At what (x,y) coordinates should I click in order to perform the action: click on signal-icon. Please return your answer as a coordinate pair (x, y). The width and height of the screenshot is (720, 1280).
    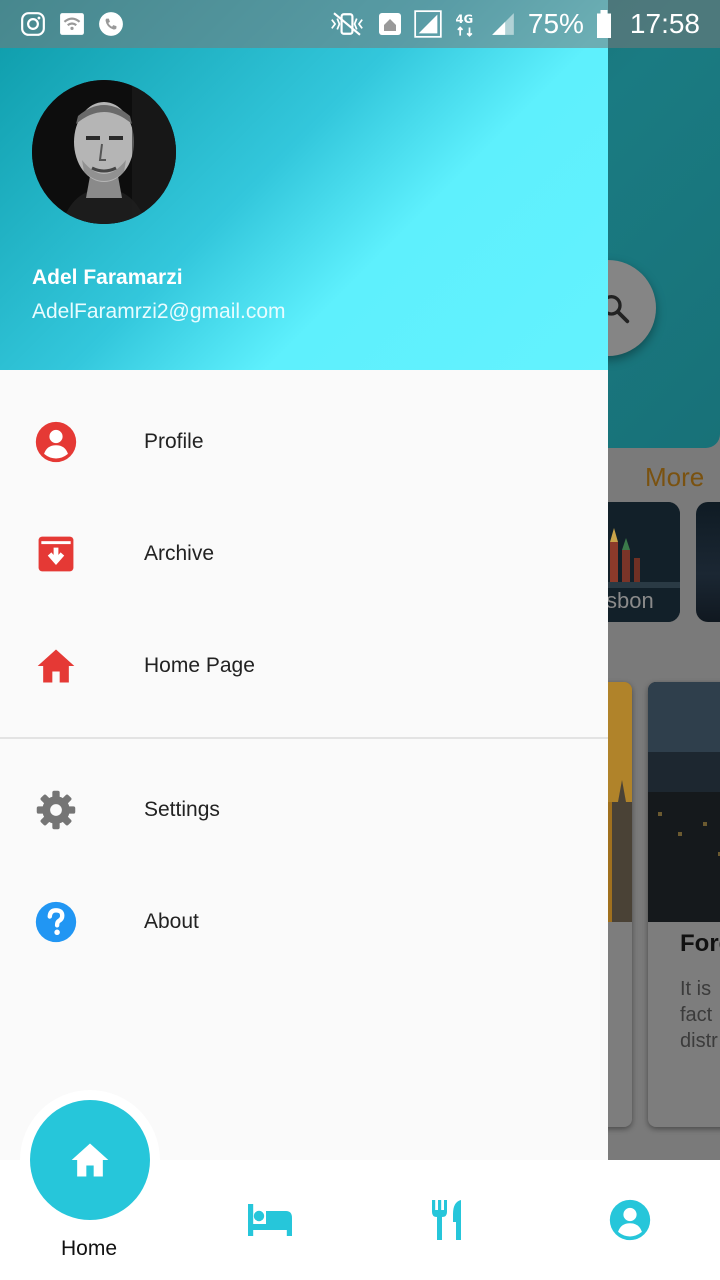
    Looking at the image, I should click on (428, 24).